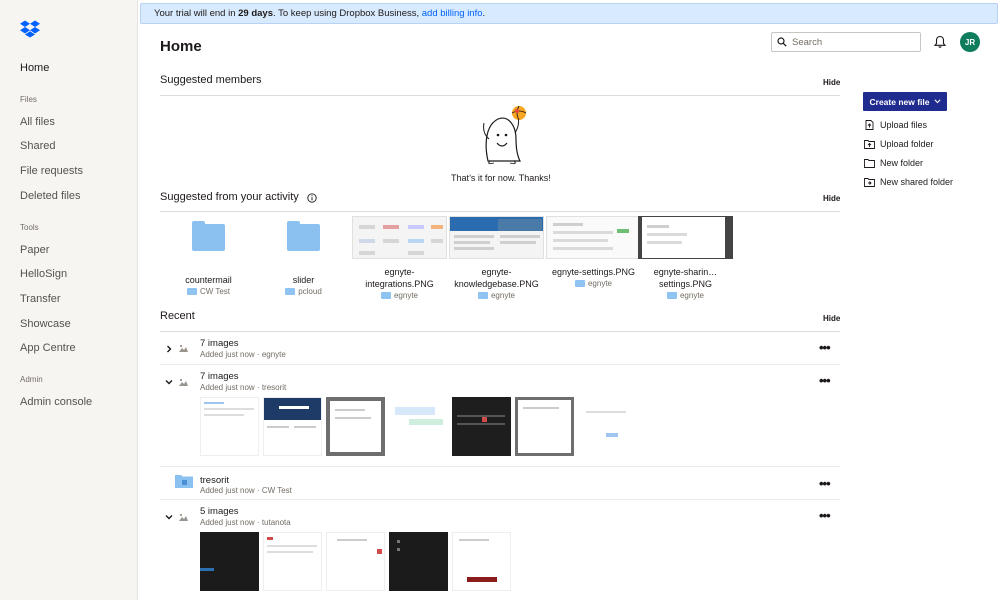  Describe the element at coordinates (831, 318) in the screenshot. I see `hide-recent-button: Hide` at that location.